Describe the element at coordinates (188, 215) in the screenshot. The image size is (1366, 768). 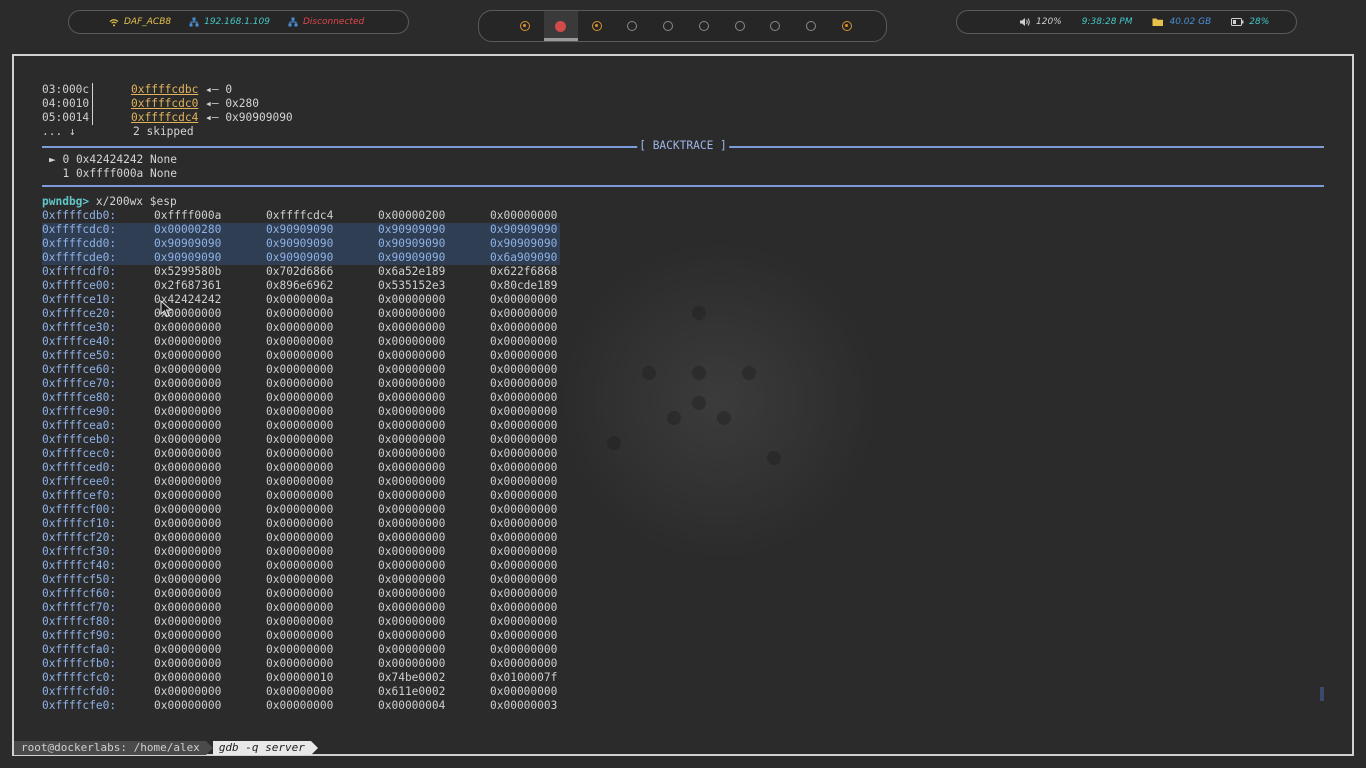
I see `memory-word: 0xffff000a` at that location.